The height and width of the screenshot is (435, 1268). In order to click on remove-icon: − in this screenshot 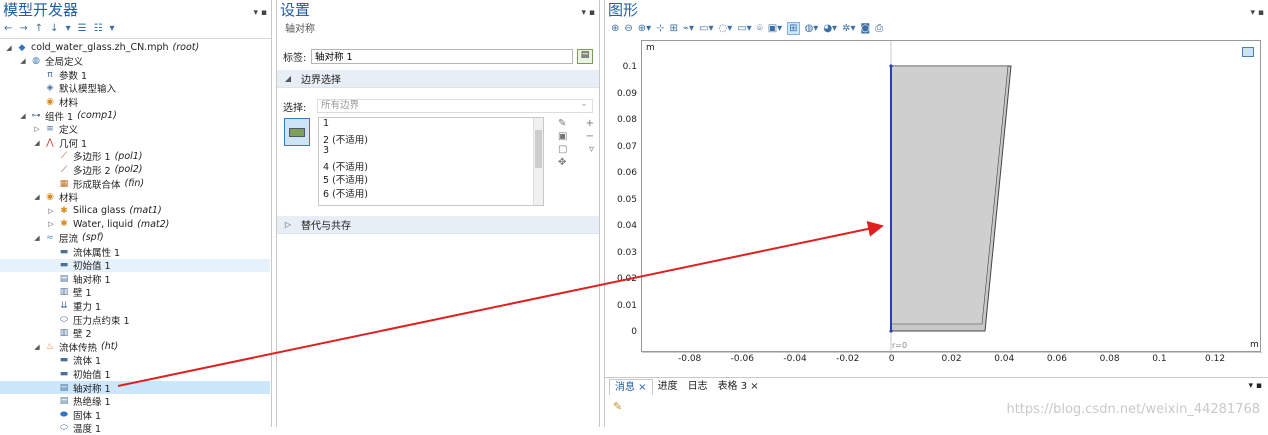, I will do `click(590, 137)`.